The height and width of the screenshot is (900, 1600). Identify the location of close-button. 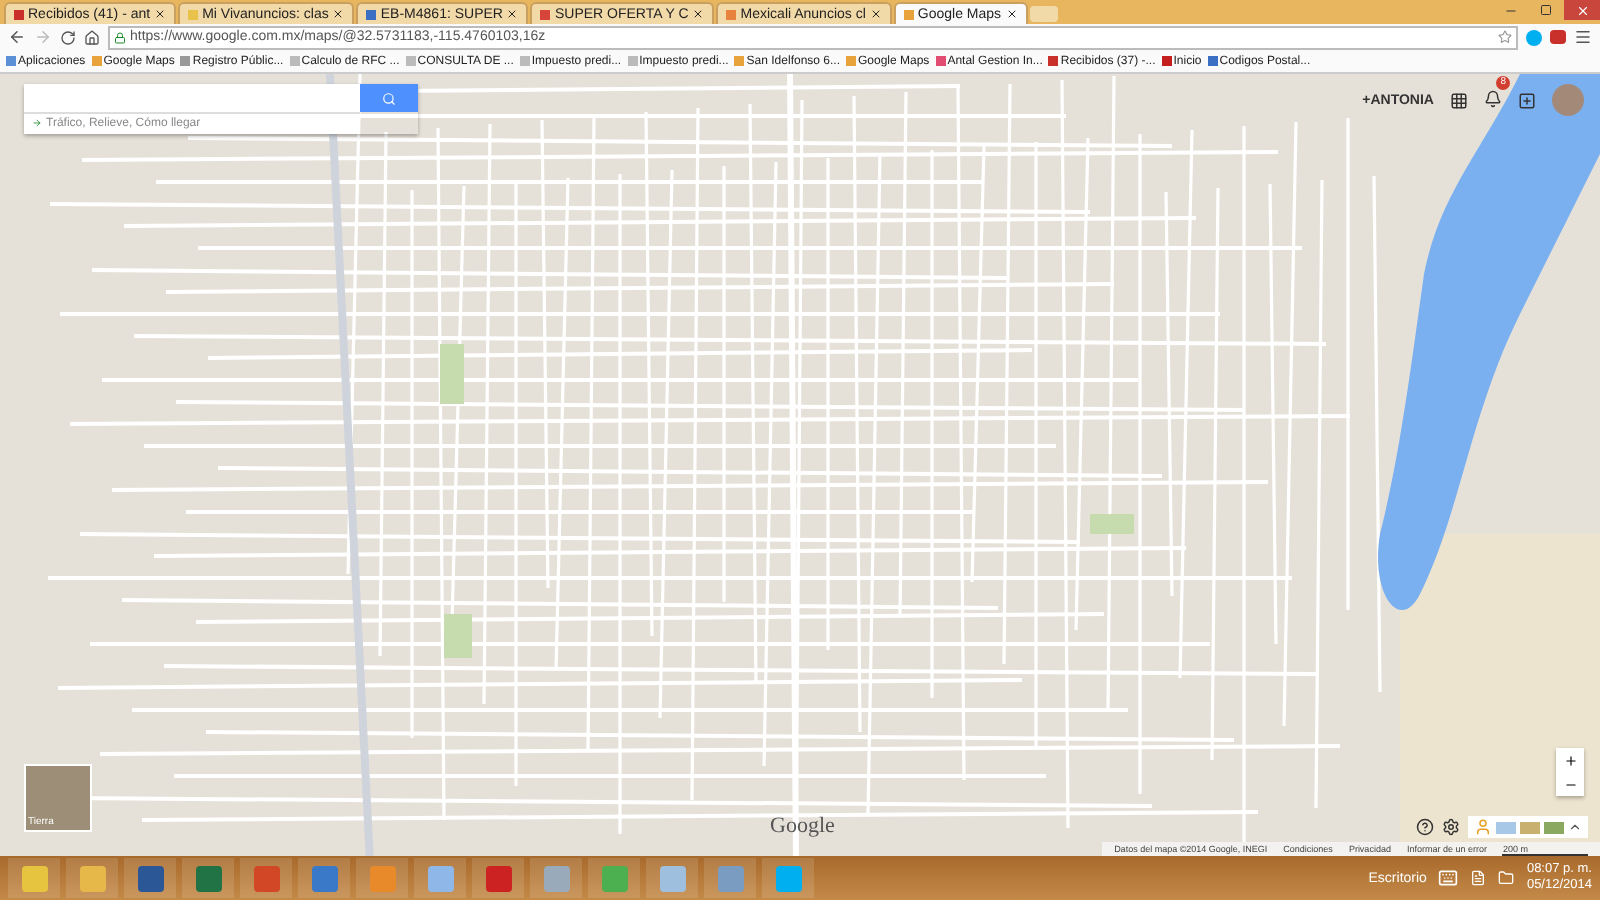
(1582, 10).